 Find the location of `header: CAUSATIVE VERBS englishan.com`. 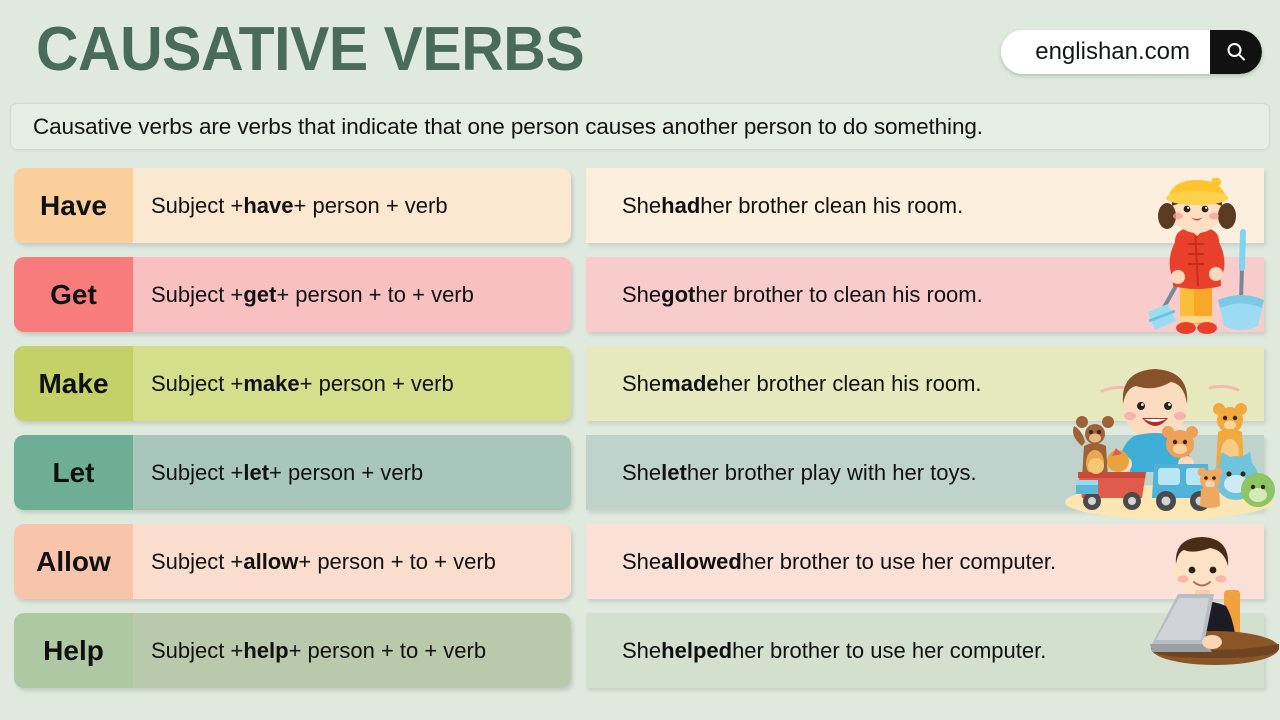

header: CAUSATIVE VERBS englishan.com is located at coordinates (640, 48).